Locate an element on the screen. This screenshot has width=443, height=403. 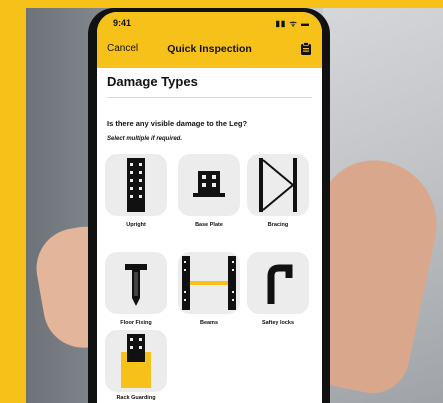
damage-option-bracing is located at coordinates (278, 185).